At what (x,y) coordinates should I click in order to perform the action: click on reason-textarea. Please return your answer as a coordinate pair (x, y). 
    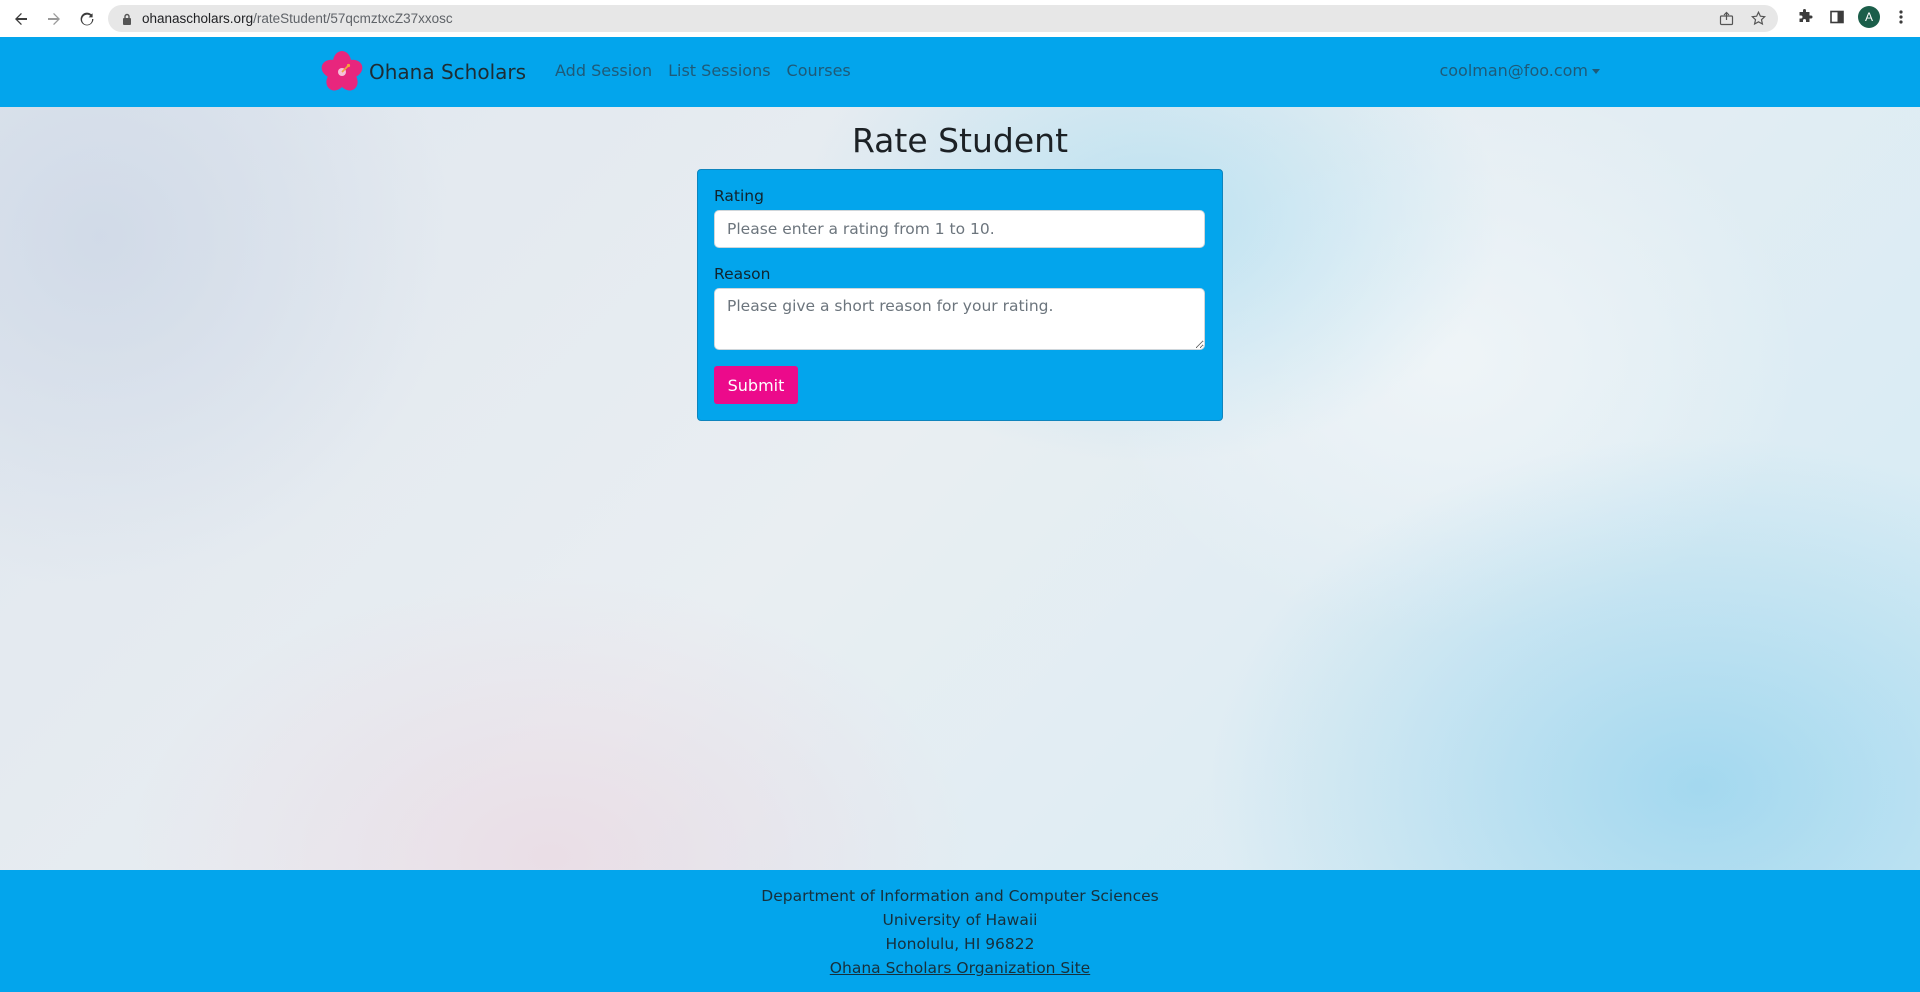
    Looking at the image, I should click on (959, 319).